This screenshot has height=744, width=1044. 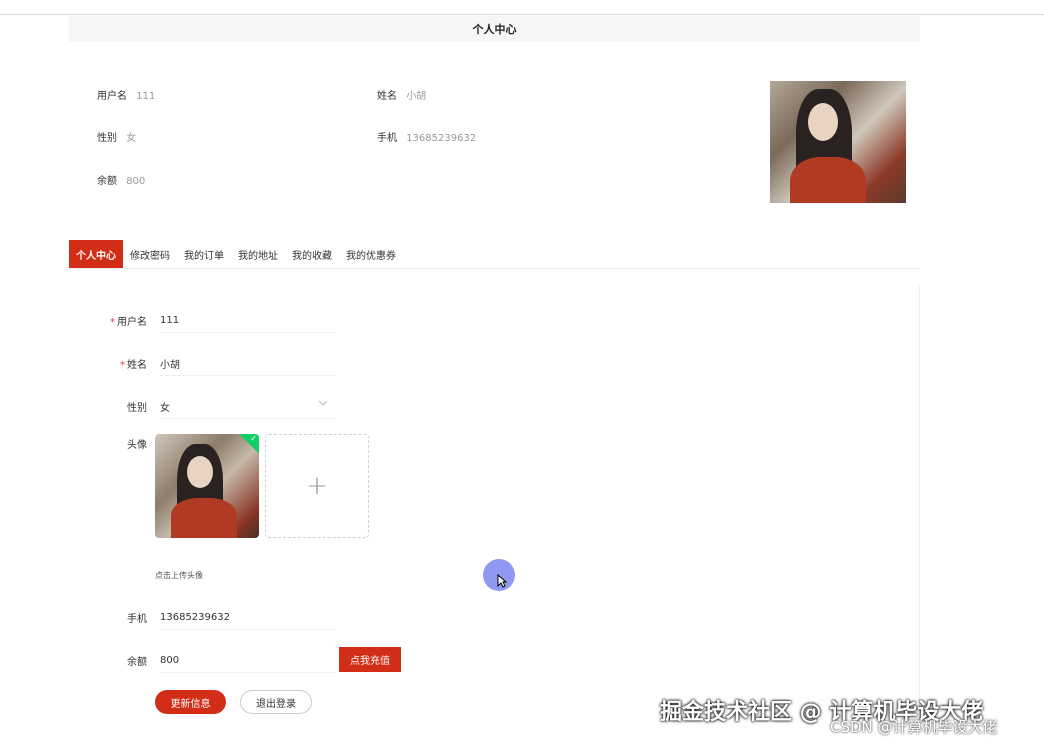 I want to click on uploaded-avatar-thumbnail: ✓, so click(x=207, y=486).